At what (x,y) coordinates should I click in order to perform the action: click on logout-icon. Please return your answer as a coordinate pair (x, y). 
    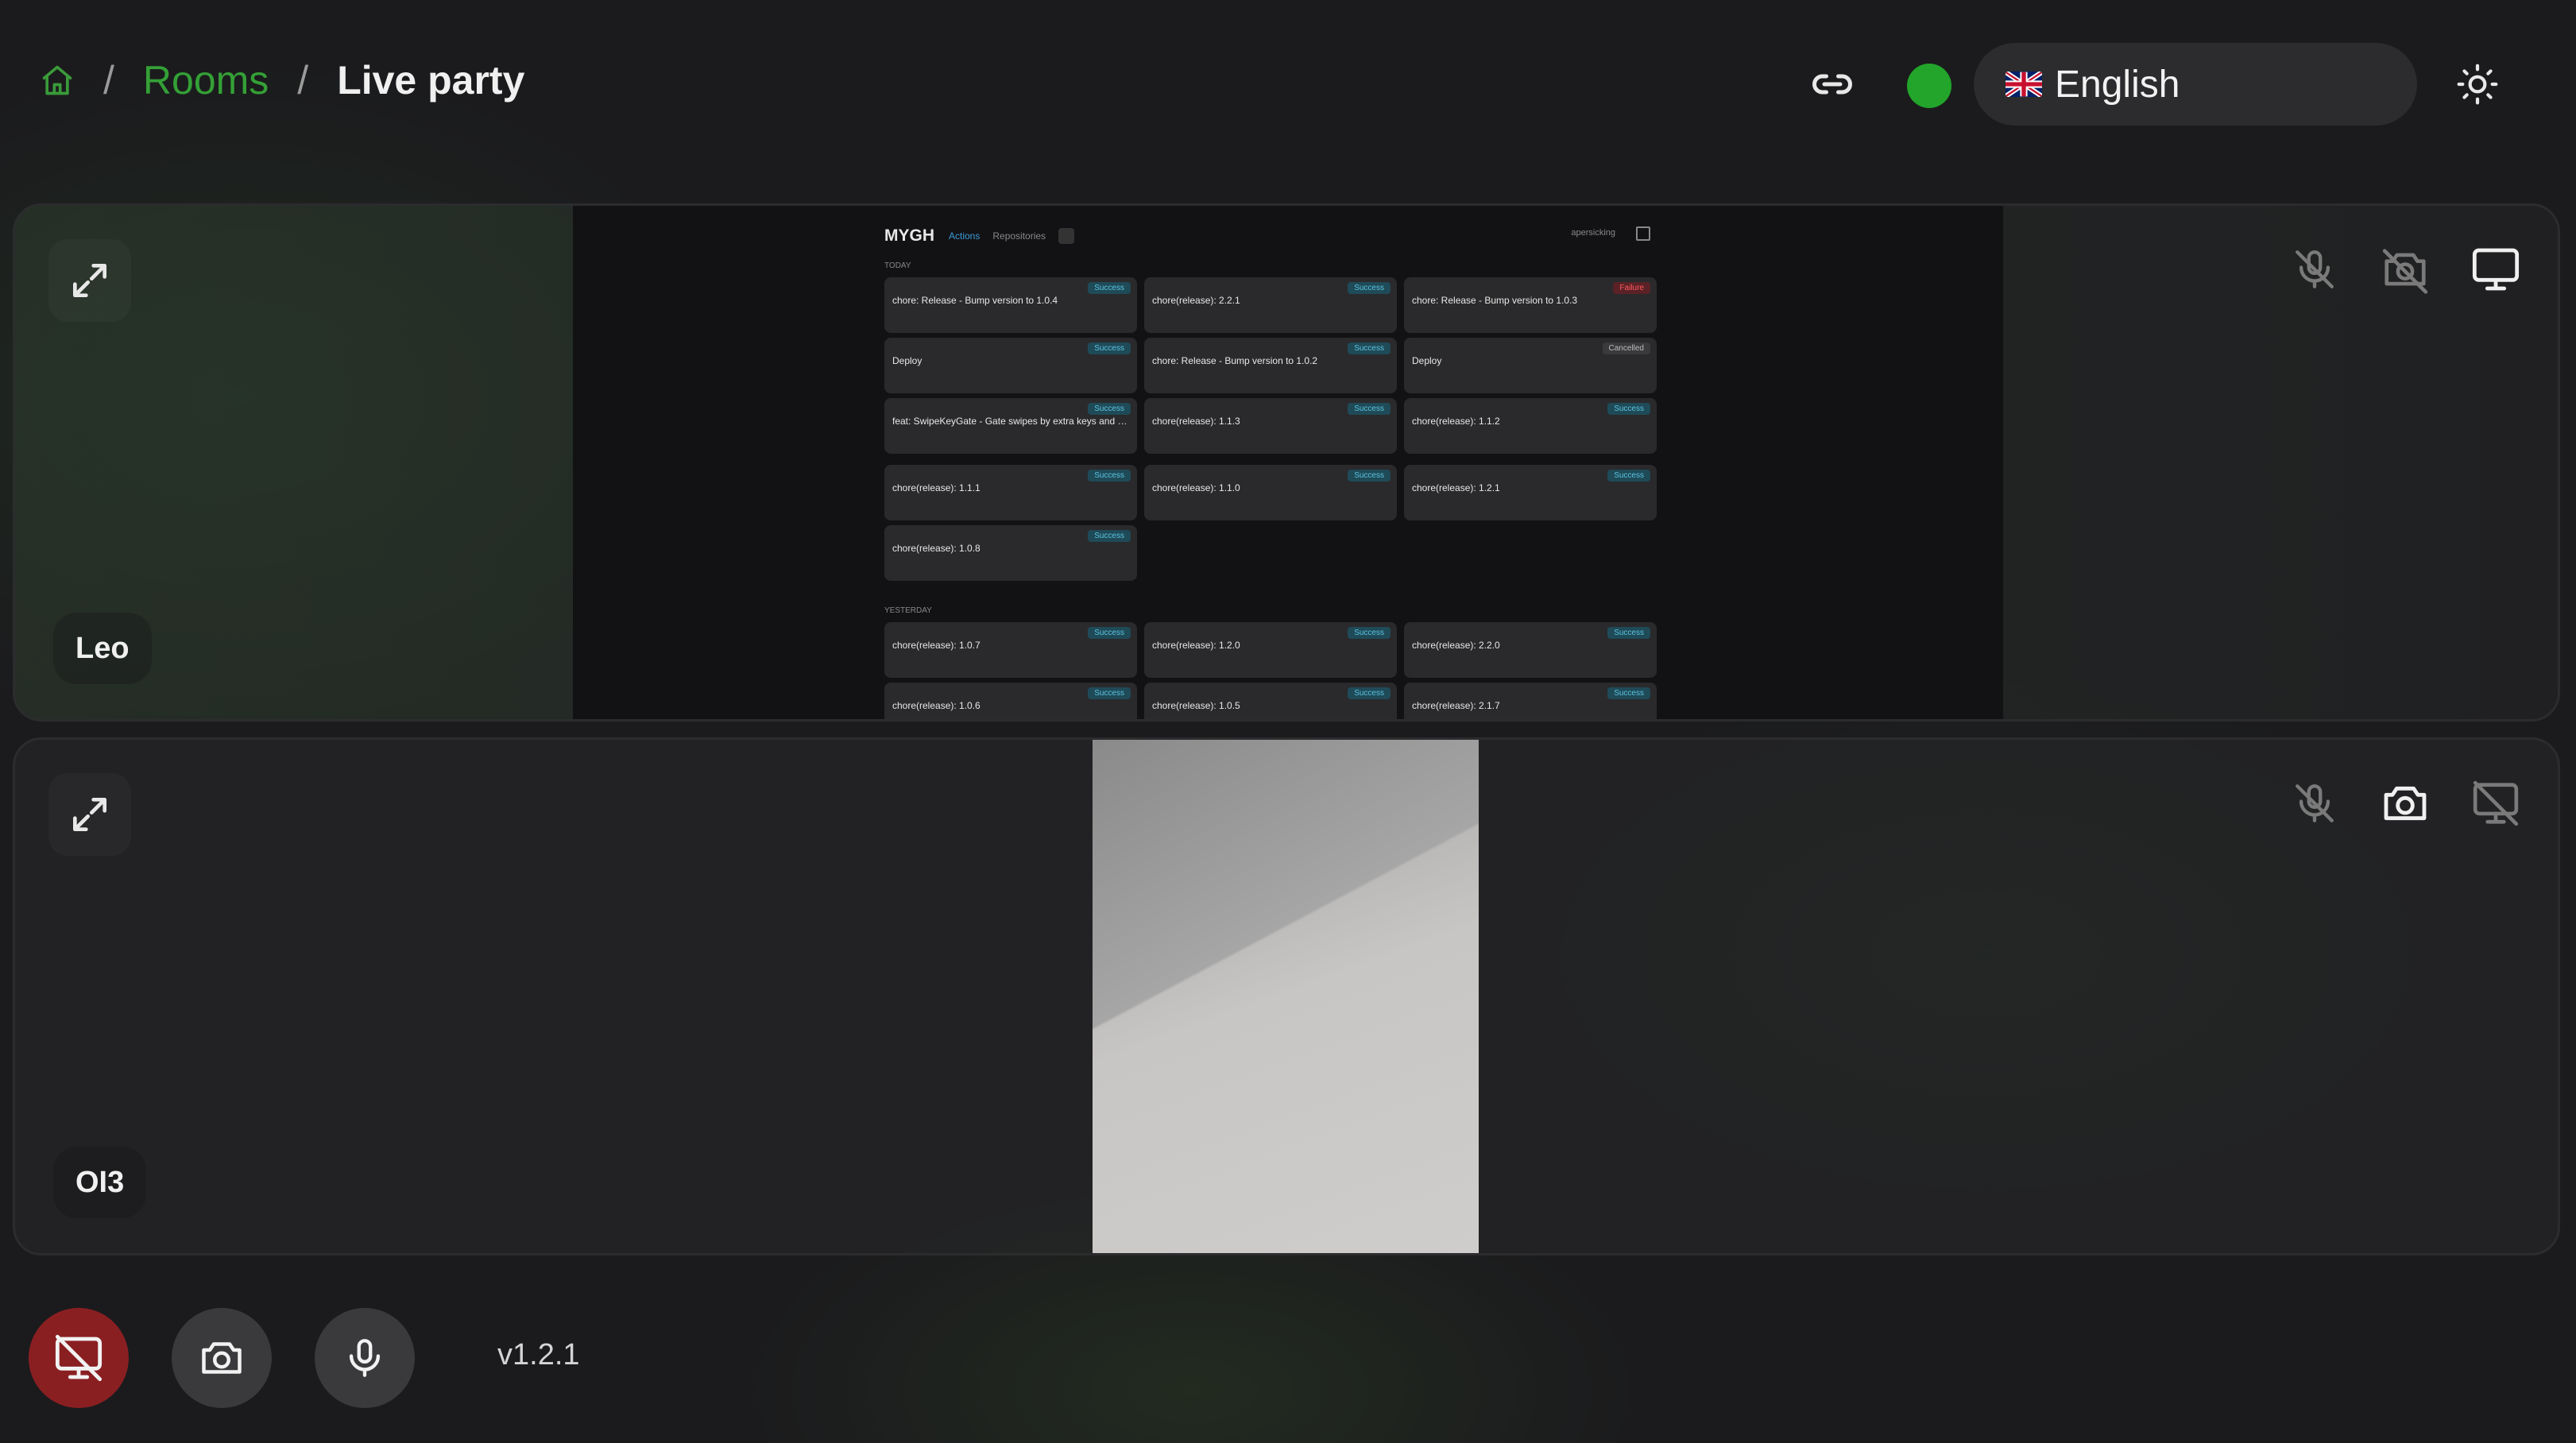
    Looking at the image, I should click on (1643, 233).